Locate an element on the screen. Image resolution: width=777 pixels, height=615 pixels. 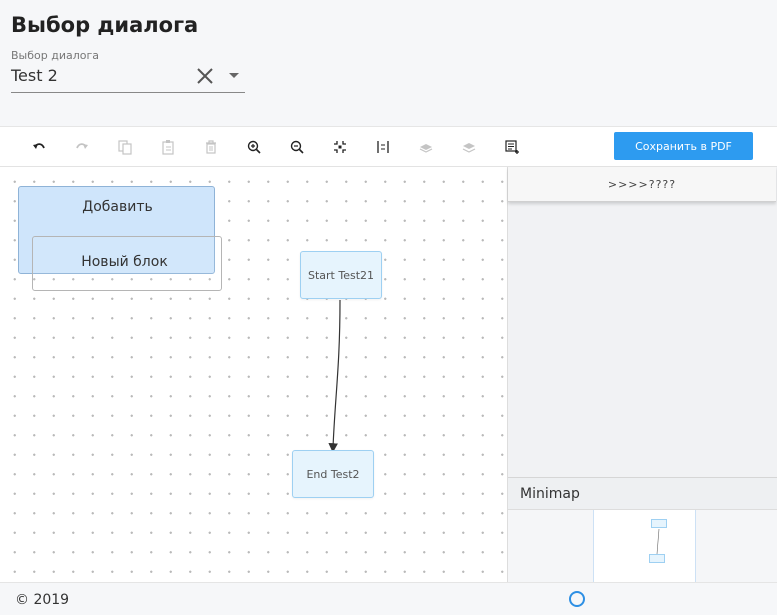
menu-item-new-block: Новый блок is located at coordinates (127, 263).